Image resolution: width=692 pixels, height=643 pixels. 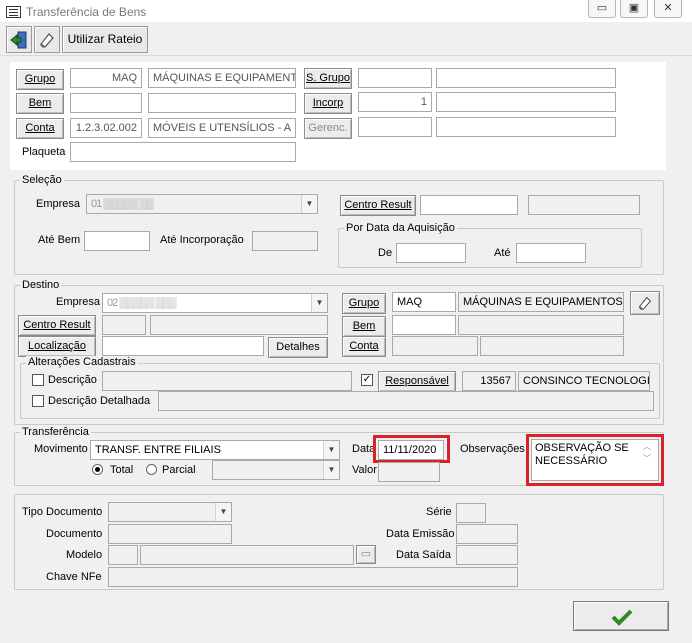 I want to click on ate-bem-field, so click(x=117, y=241).